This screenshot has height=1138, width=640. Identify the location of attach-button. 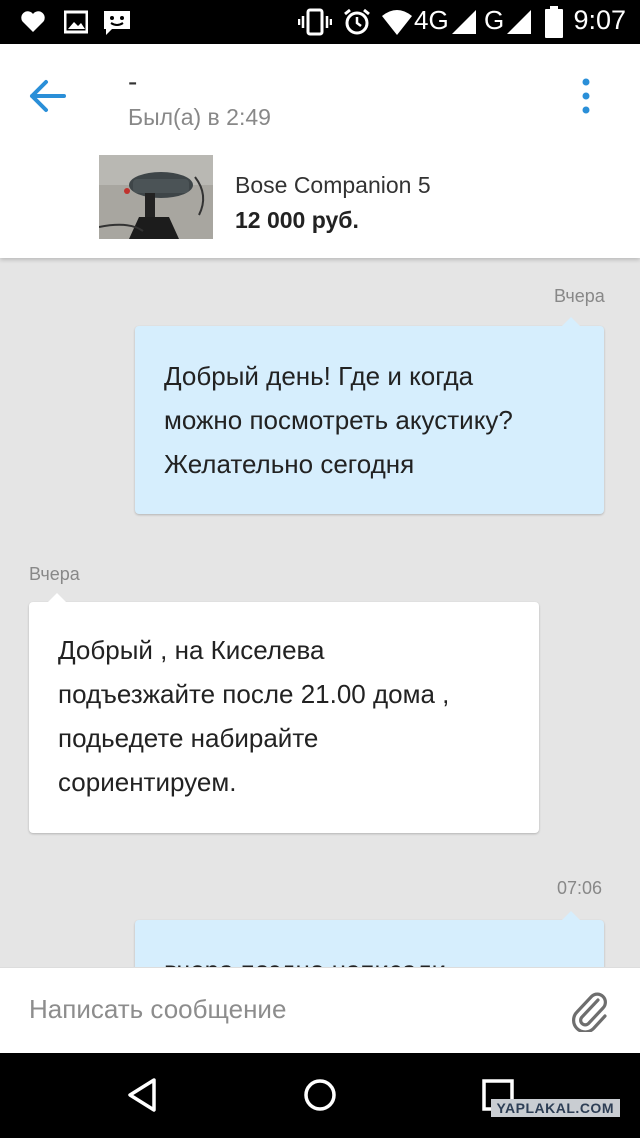
(590, 1012).